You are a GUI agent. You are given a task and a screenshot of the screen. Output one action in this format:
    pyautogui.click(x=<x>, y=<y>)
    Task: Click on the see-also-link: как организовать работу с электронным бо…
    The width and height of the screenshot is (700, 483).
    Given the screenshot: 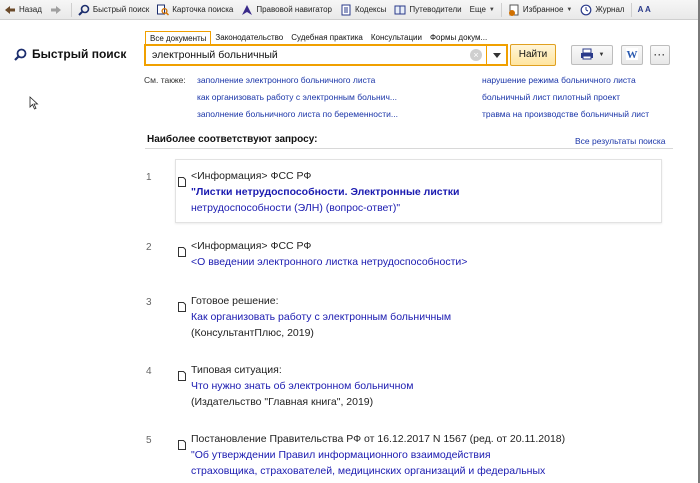 What is the action you would take?
    pyautogui.click(x=297, y=97)
    